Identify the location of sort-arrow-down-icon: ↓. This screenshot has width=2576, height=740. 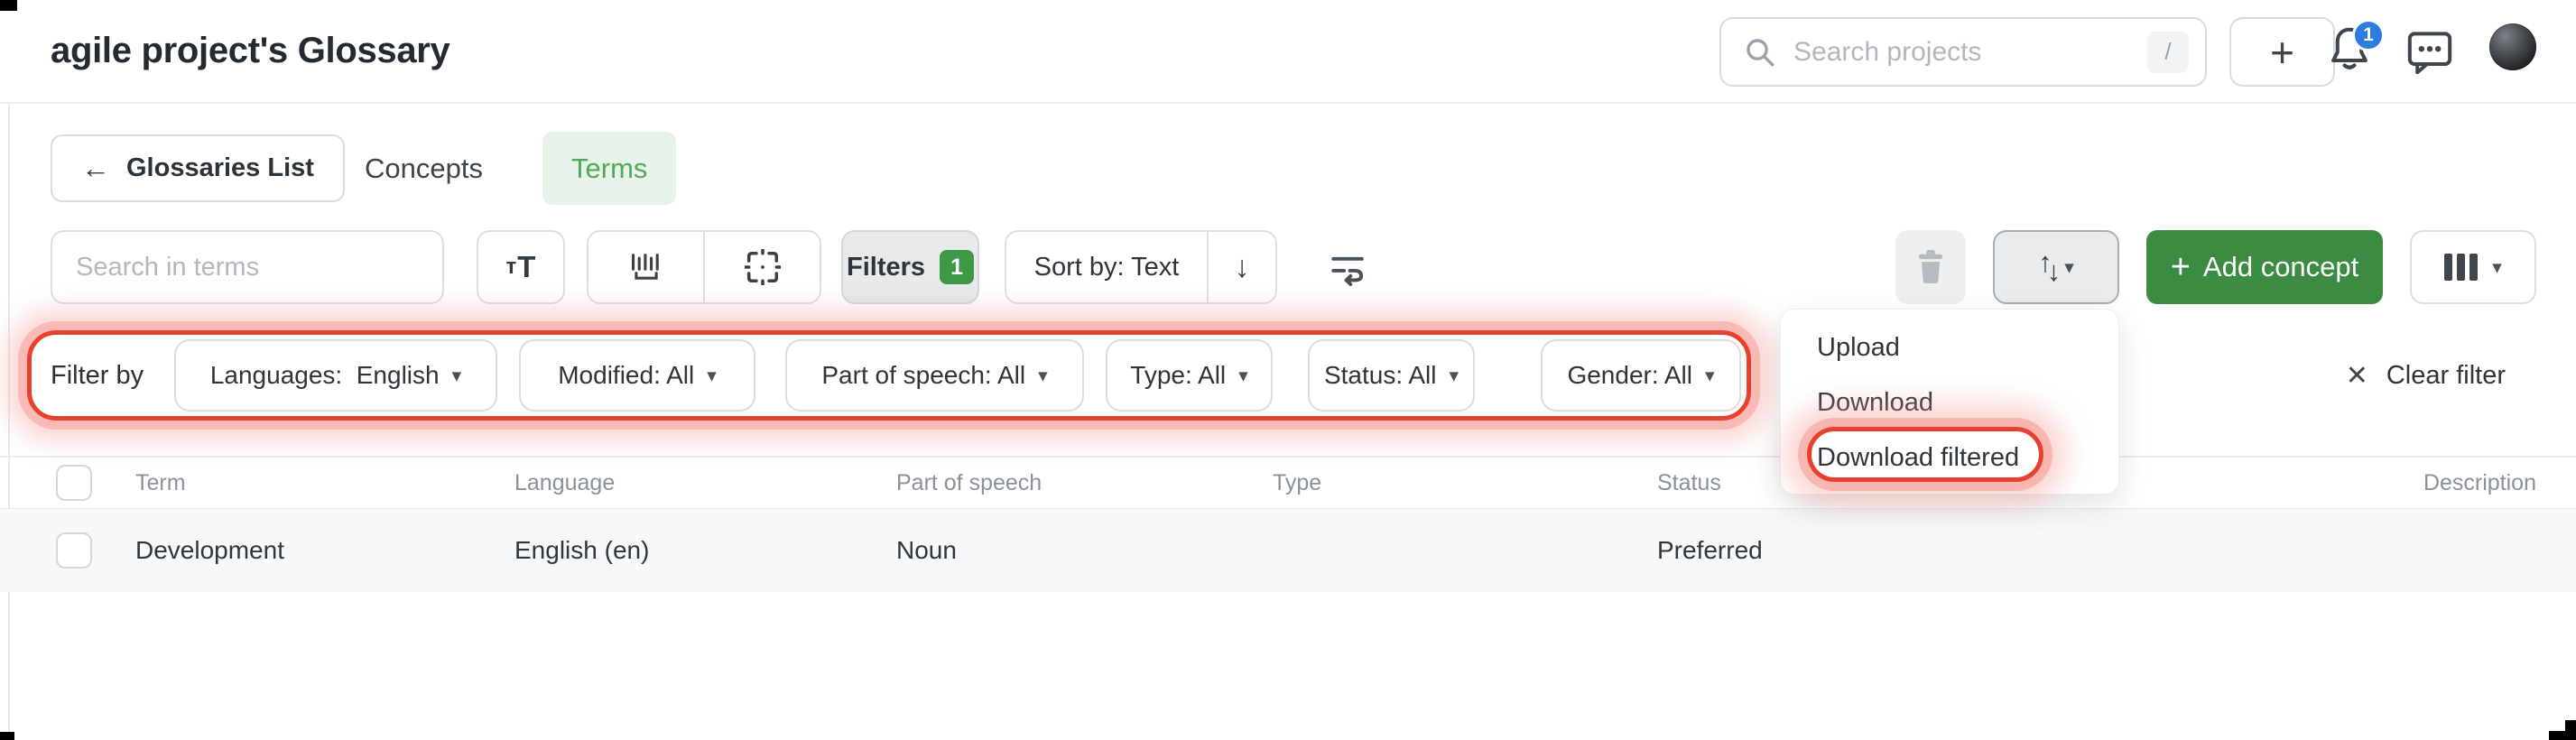
(1242, 267).